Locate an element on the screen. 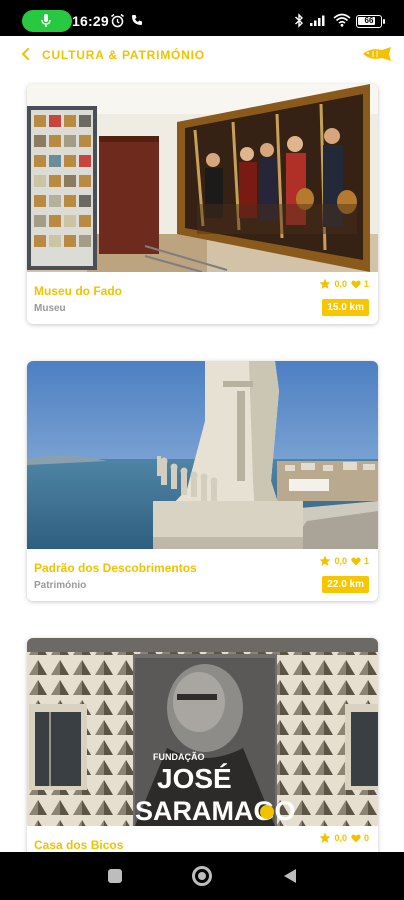  system-nav-bar is located at coordinates (202, 876).